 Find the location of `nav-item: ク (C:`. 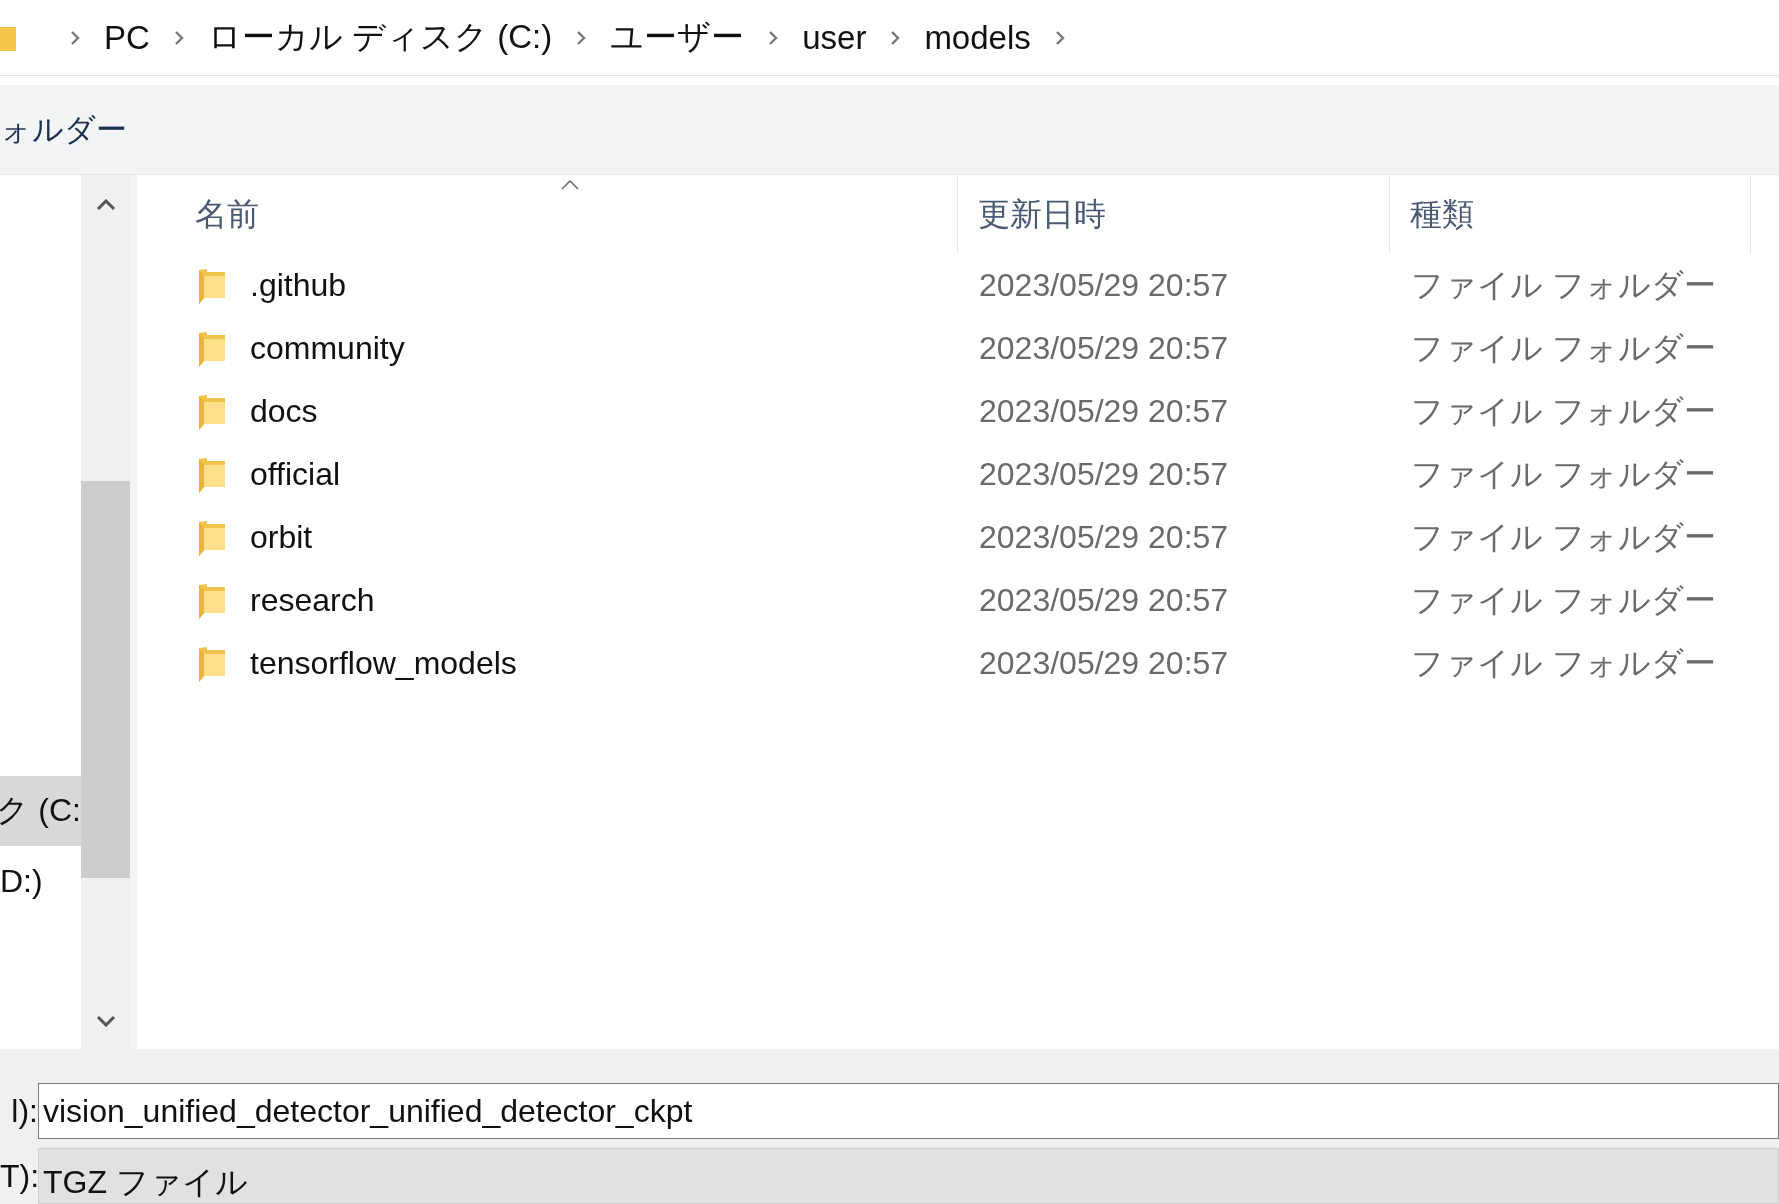

nav-item: ク (C: is located at coordinates (40, 811).